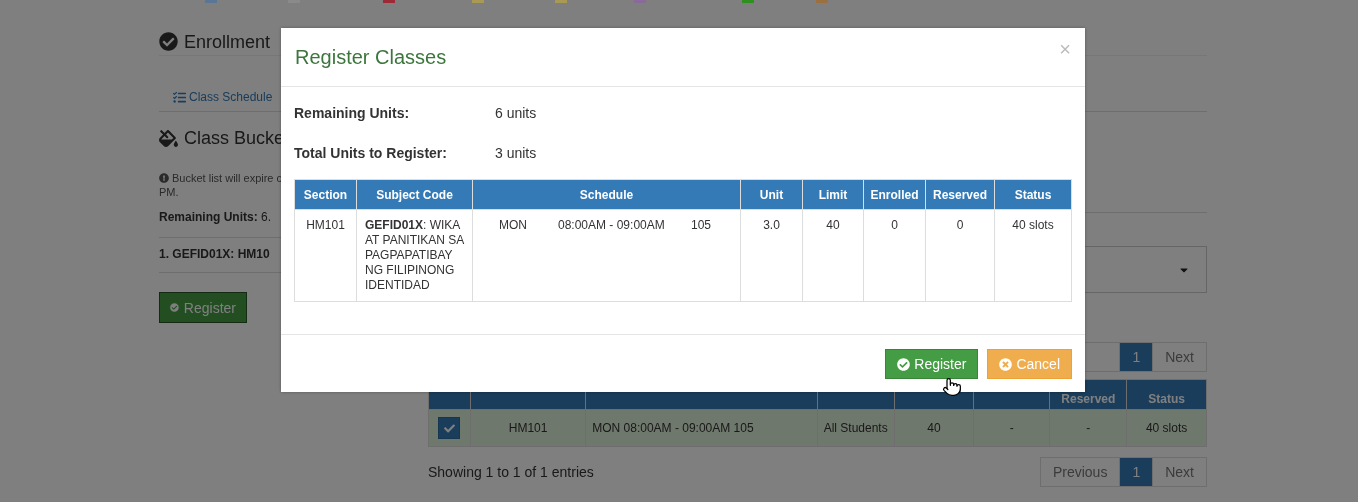  Describe the element at coordinates (856, 428) in the screenshot. I see `table-cell: All Students` at that location.